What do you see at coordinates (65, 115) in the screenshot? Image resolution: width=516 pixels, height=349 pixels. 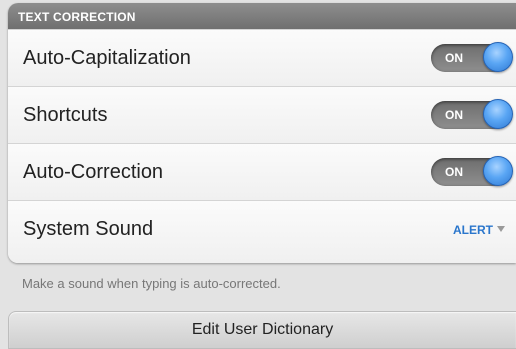 I see `row-label: Shortcuts` at bounding box center [65, 115].